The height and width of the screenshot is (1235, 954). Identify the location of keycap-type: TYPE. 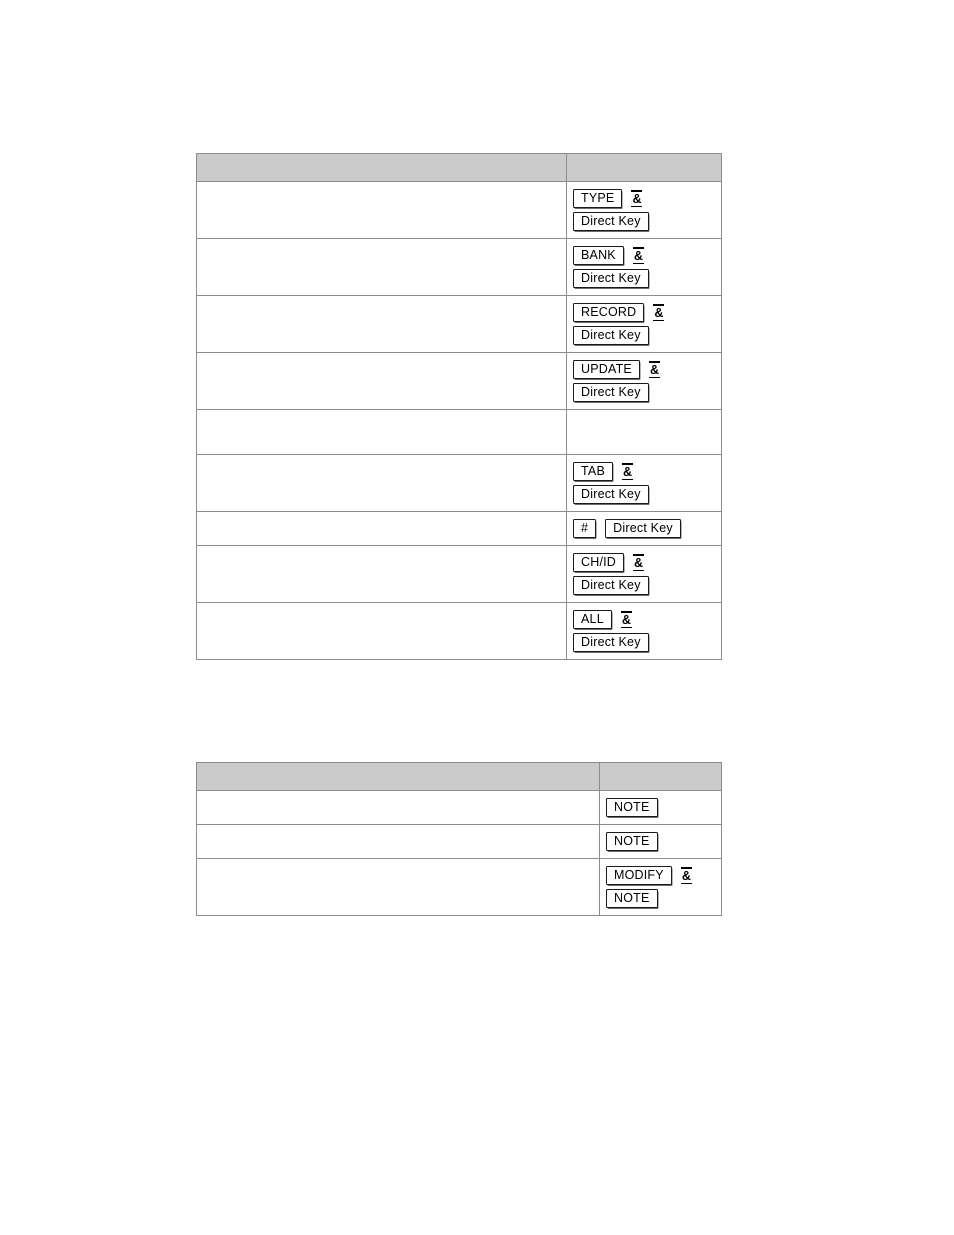
(598, 198).